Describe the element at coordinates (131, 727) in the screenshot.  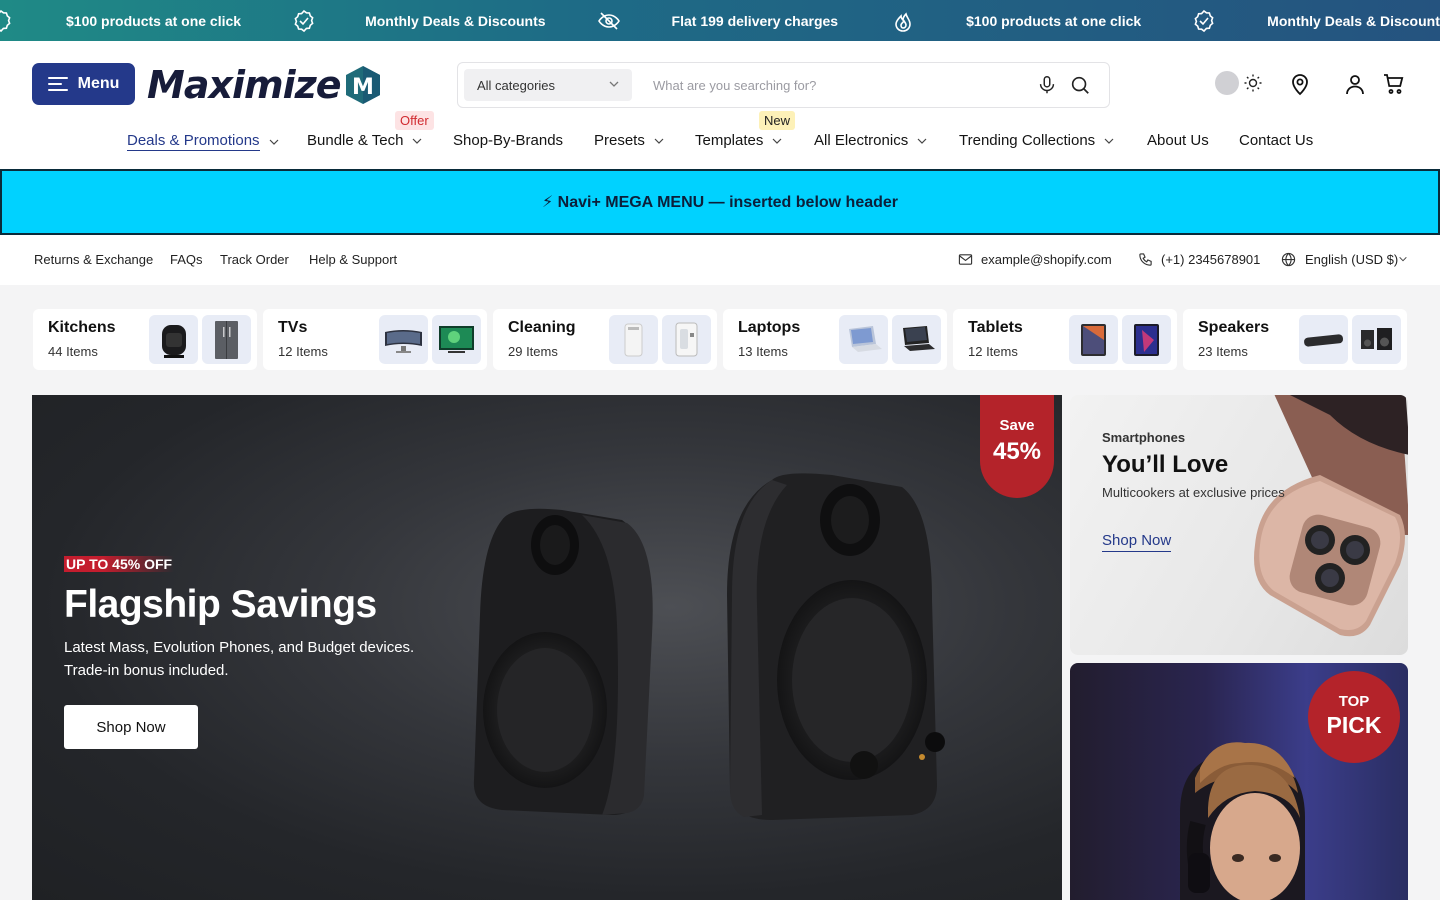
I see `hero-shop-now-button: Shop Now` at that location.